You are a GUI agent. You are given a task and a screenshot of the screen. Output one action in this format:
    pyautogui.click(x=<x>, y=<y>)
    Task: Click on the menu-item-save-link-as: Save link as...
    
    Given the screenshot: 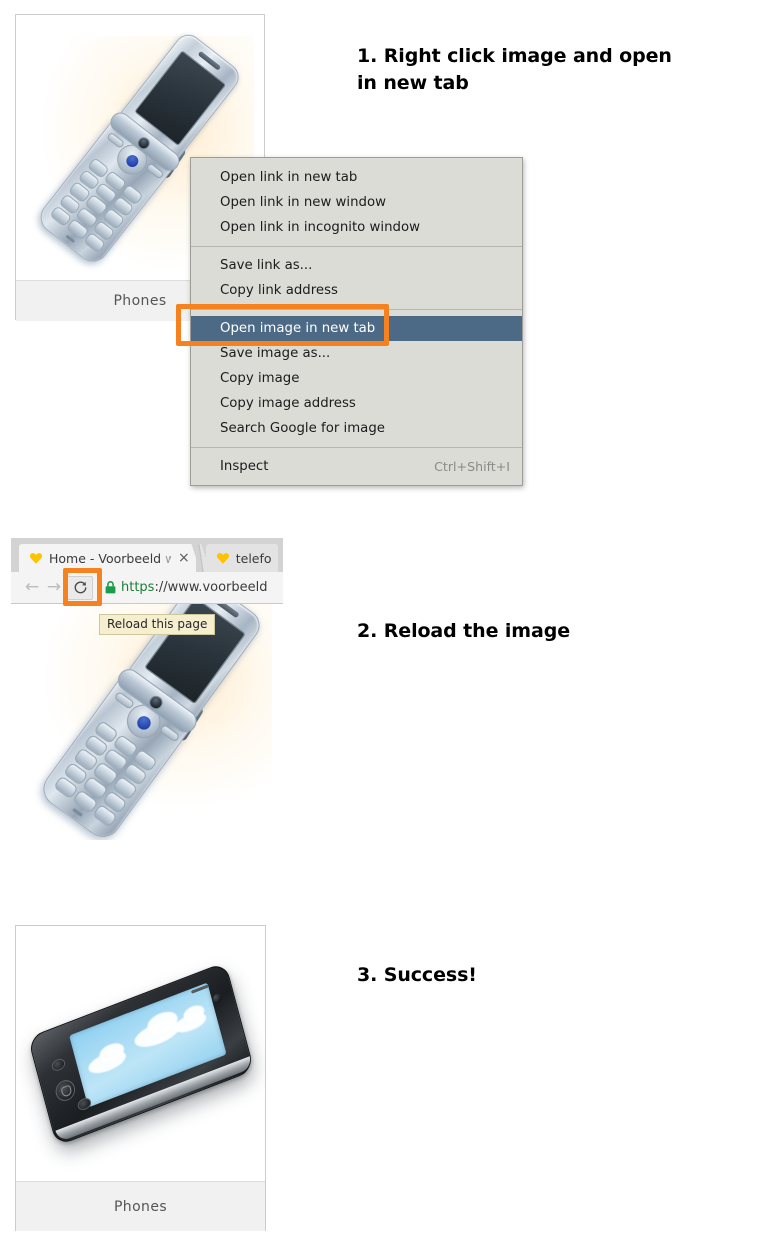 What is the action you would take?
    pyautogui.click(x=356, y=265)
    